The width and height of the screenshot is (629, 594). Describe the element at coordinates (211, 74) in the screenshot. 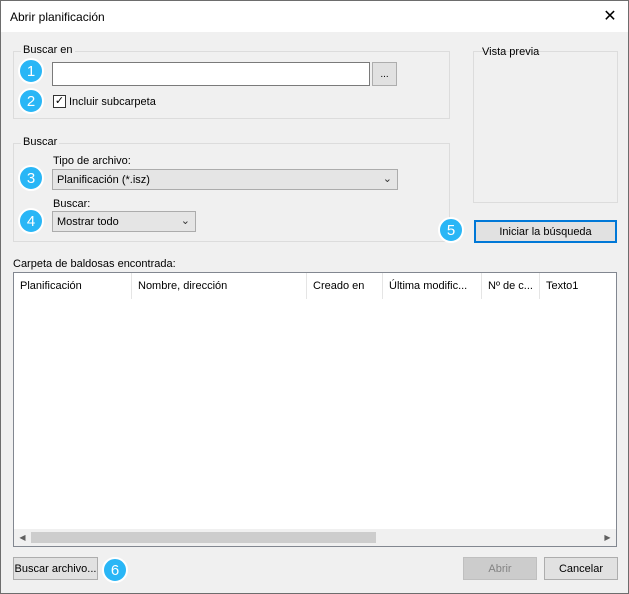

I see `search-path-input` at that location.